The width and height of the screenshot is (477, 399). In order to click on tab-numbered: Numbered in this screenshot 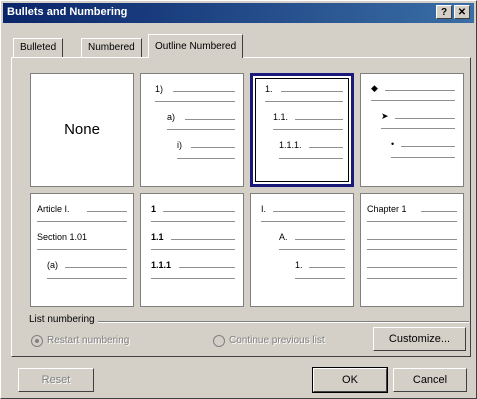, I will do `click(111, 48)`.